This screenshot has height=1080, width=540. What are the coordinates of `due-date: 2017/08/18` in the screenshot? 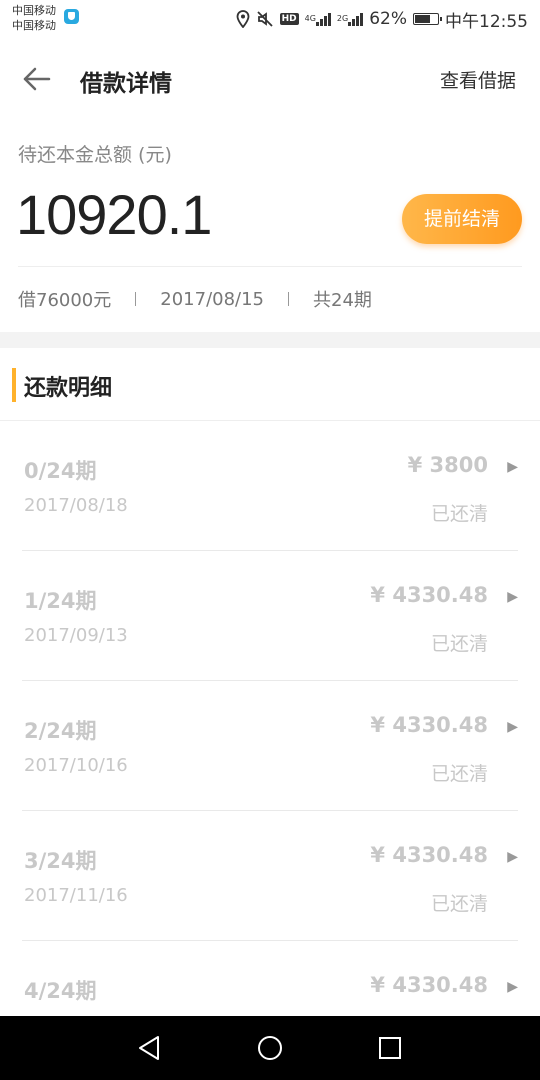 It's located at (76, 505).